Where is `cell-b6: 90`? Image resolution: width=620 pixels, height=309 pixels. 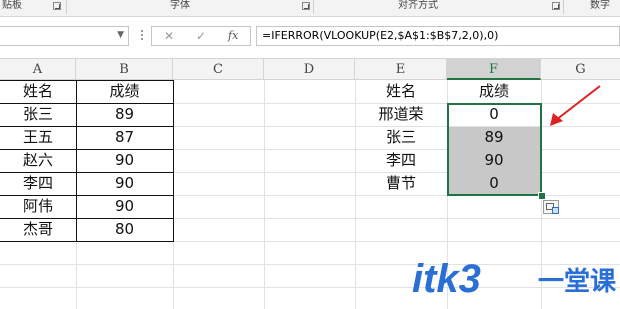 cell-b6: 90 is located at coordinates (124, 206).